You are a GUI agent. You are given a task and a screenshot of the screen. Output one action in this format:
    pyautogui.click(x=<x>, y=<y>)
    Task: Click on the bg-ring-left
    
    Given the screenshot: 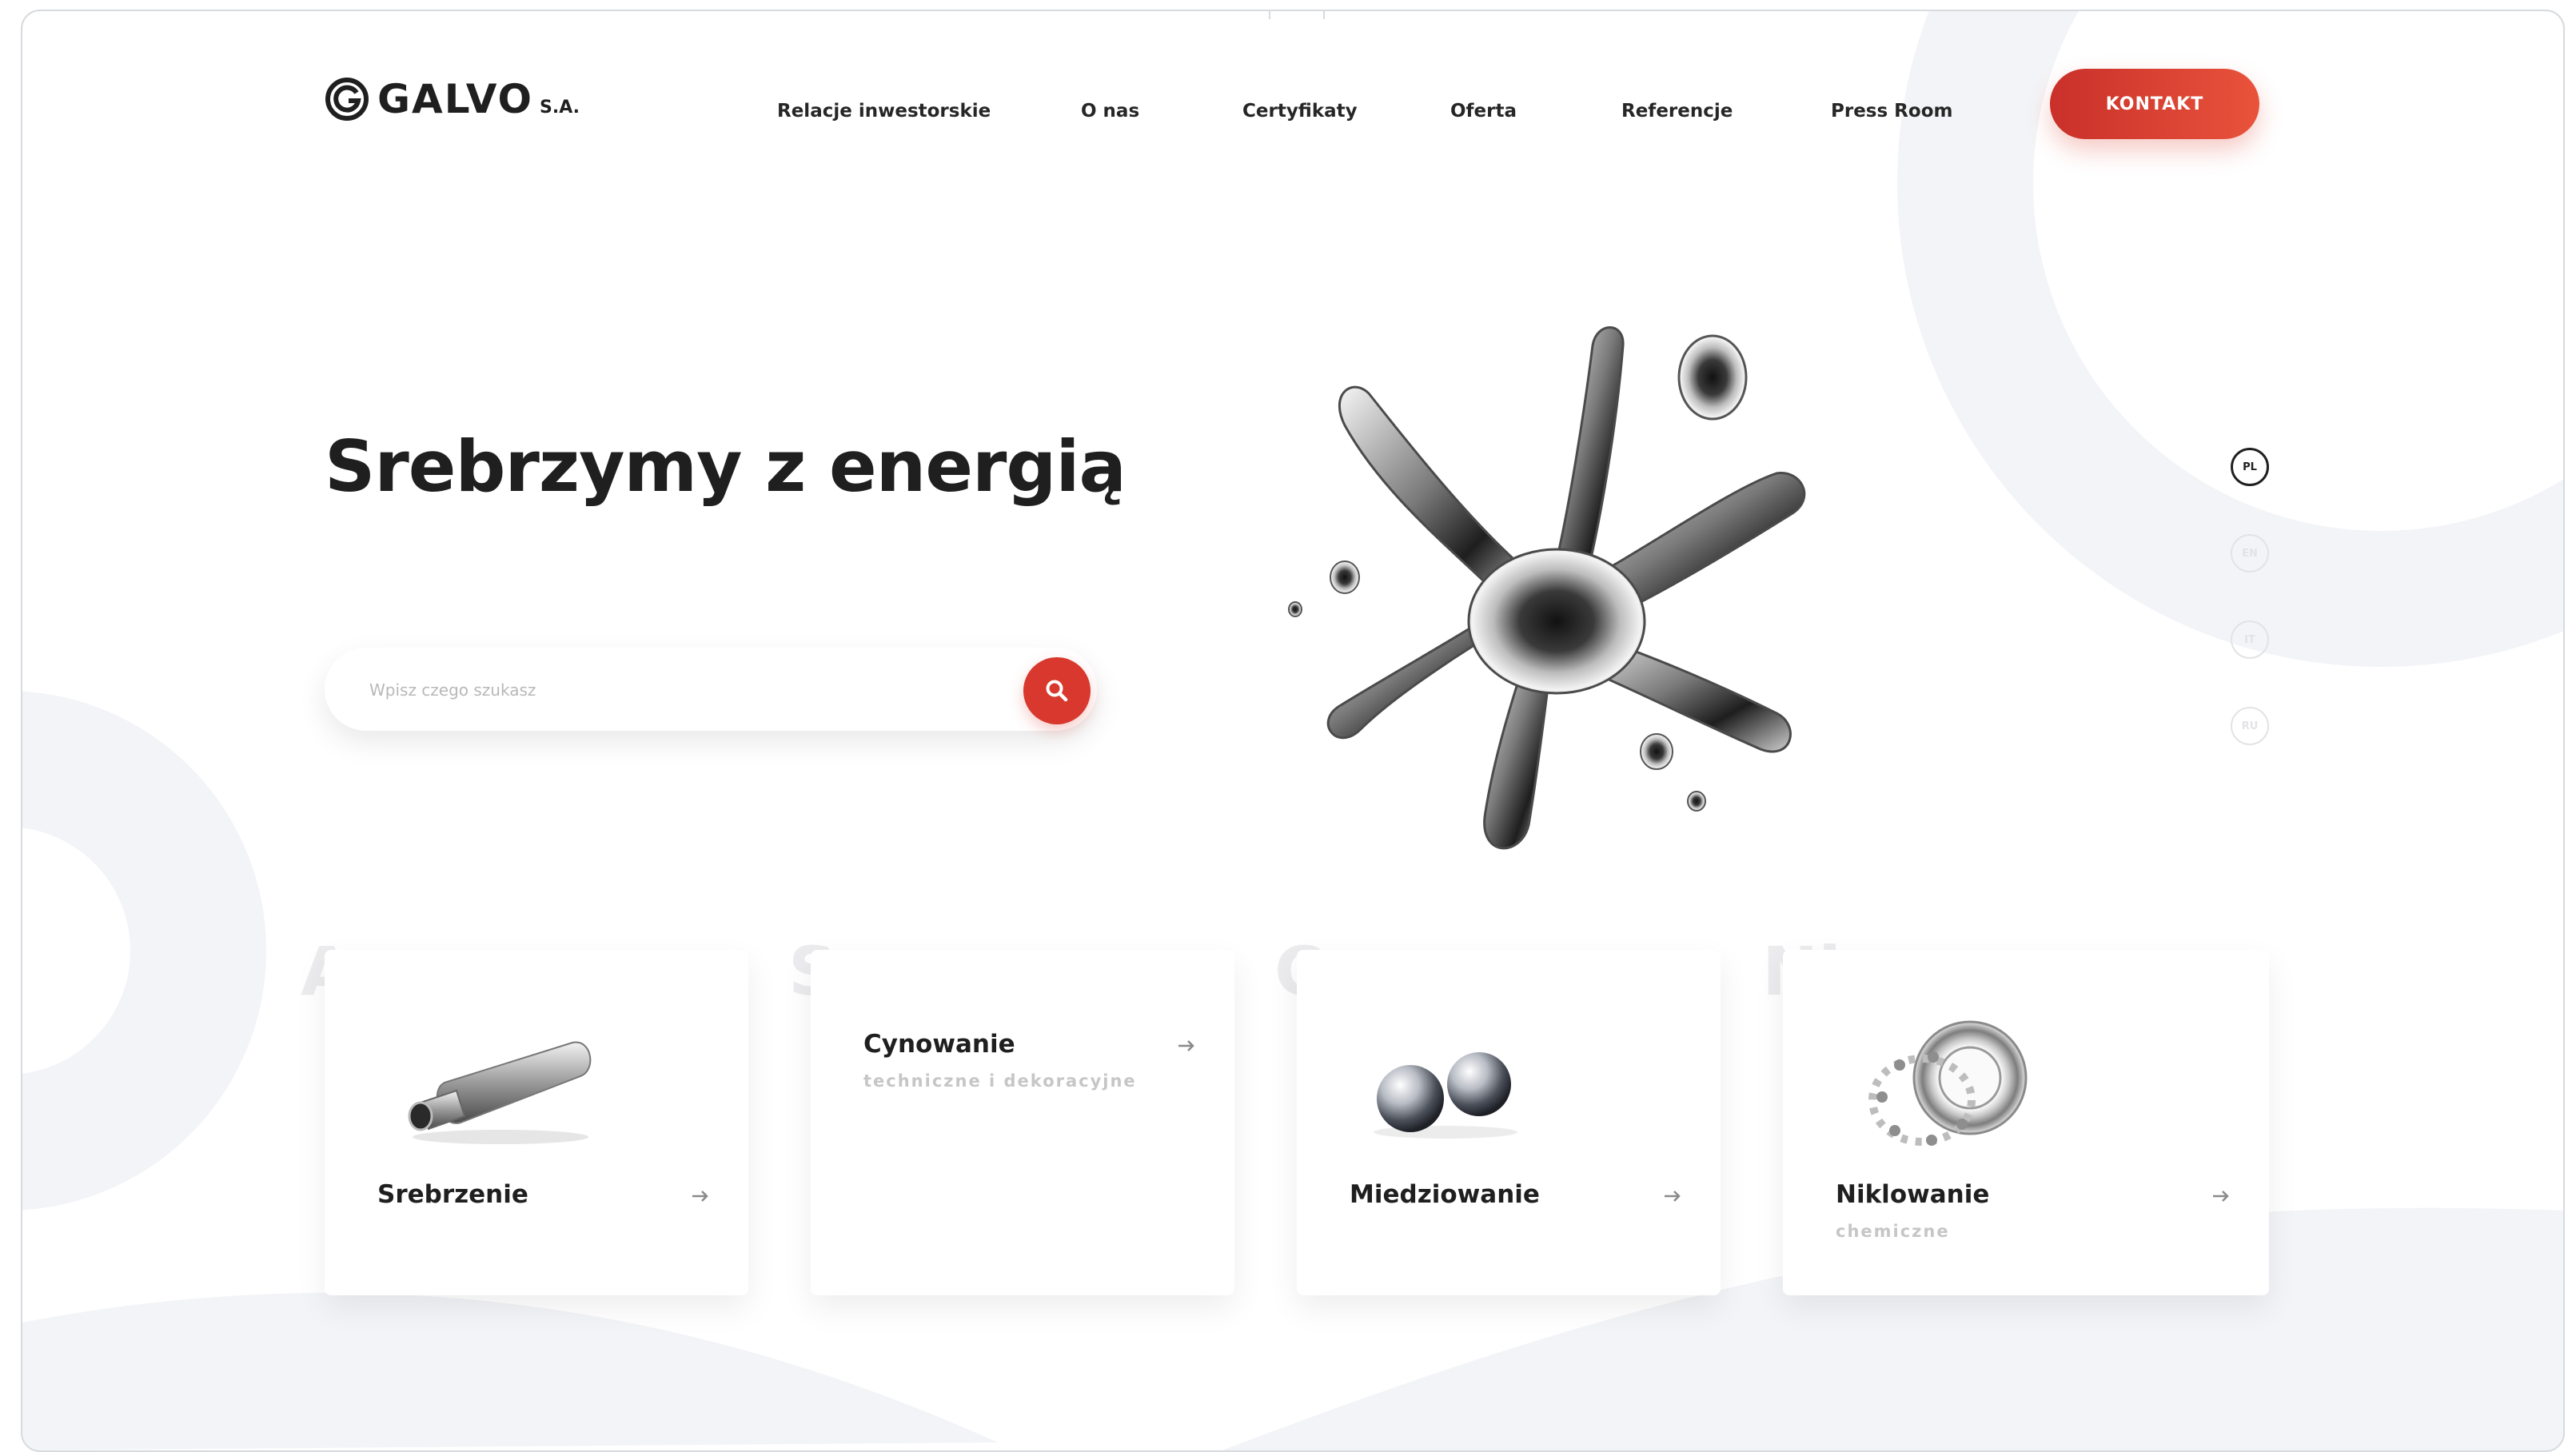 What is the action you would take?
    pyautogui.click(x=144, y=951)
    